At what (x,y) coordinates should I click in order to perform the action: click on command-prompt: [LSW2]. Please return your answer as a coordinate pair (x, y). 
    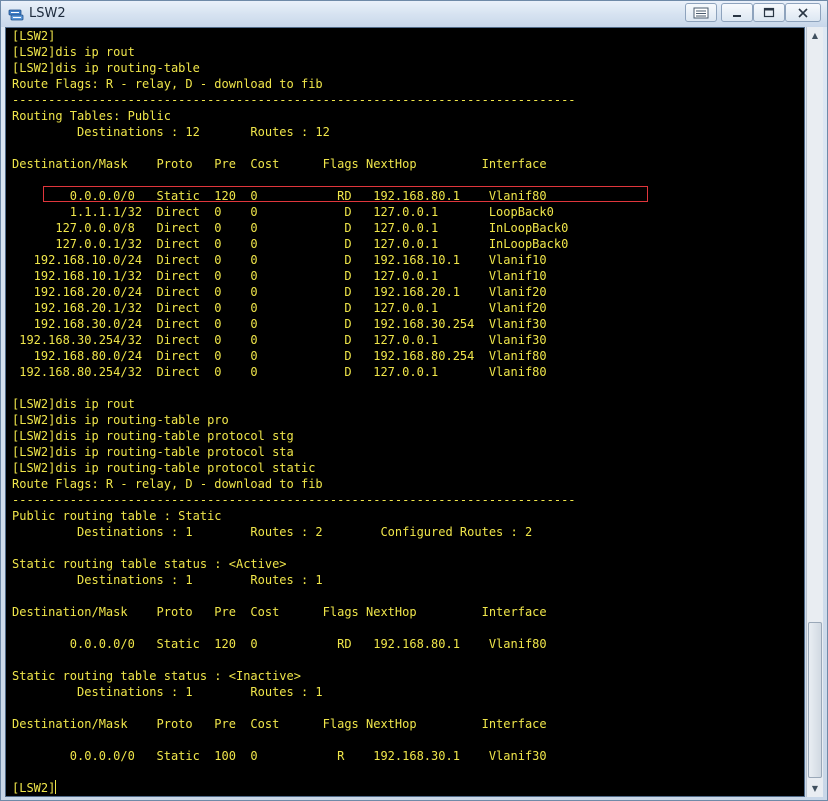
    Looking at the image, I should click on (33, 788).